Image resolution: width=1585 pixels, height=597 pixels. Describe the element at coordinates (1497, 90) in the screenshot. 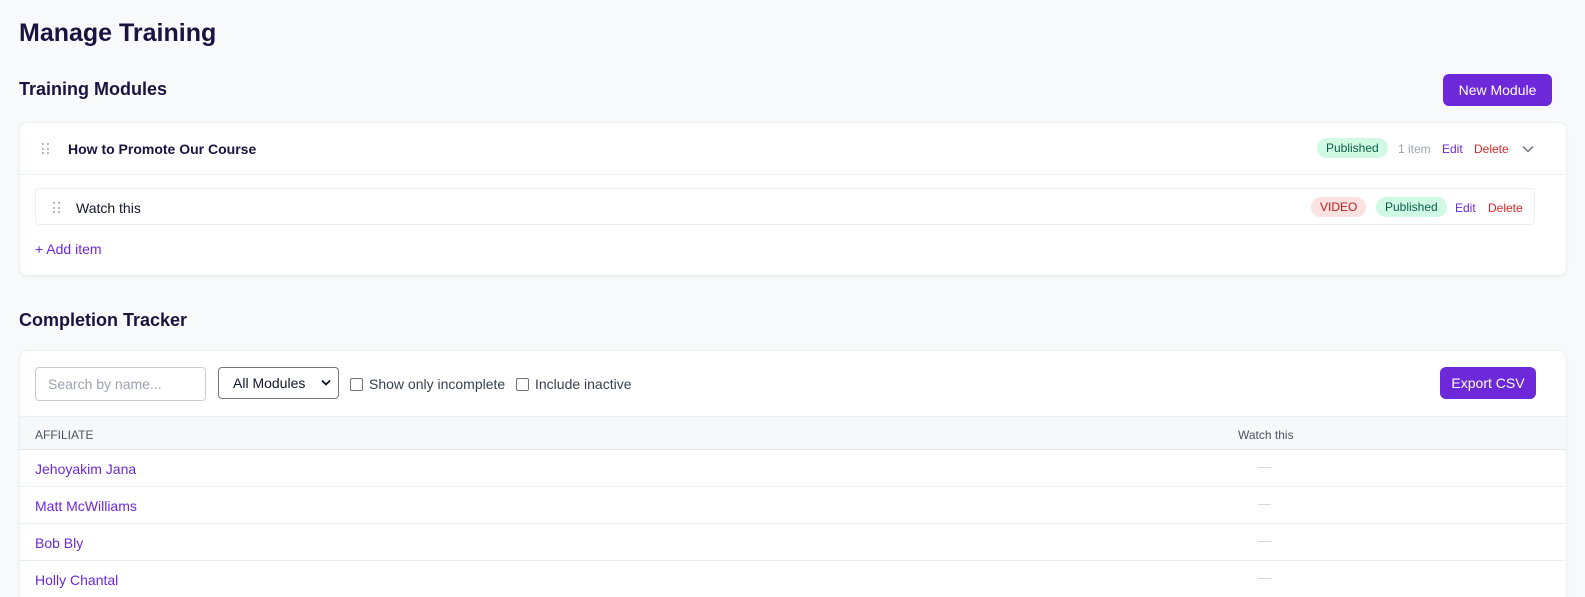

I see `new-module-button: New Module` at that location.